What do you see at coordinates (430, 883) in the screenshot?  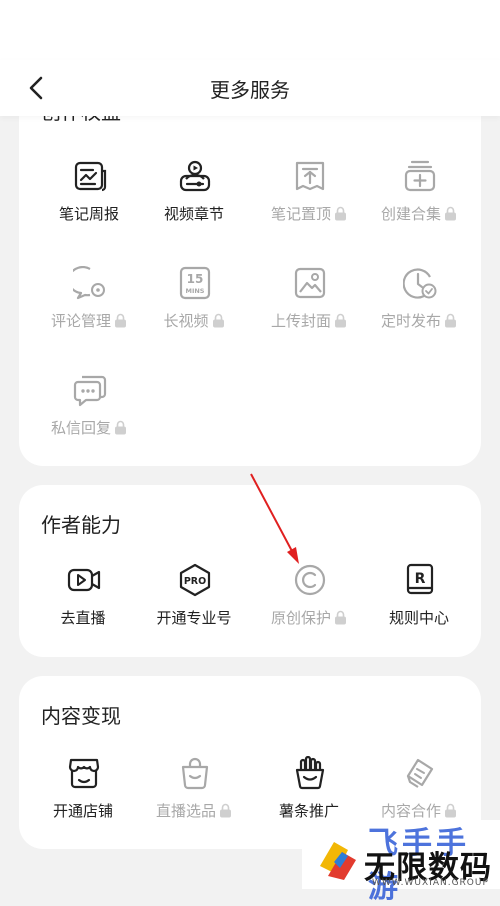 I see `watermark-url-text: WWW.WUXIAN.GROUP` at bounding box center [430, 883].